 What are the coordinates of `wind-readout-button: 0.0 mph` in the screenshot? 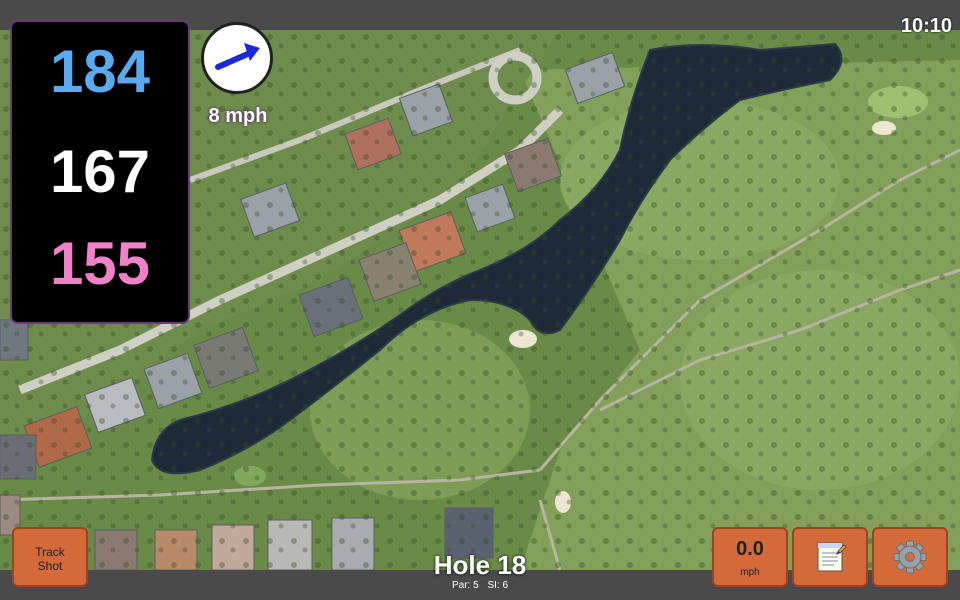 It's located at (750, 557).